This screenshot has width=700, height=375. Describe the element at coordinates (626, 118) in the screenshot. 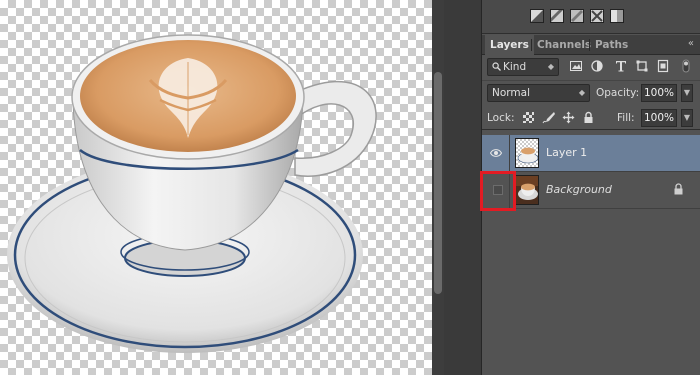

I see `fill-label: Fill:` at that location.